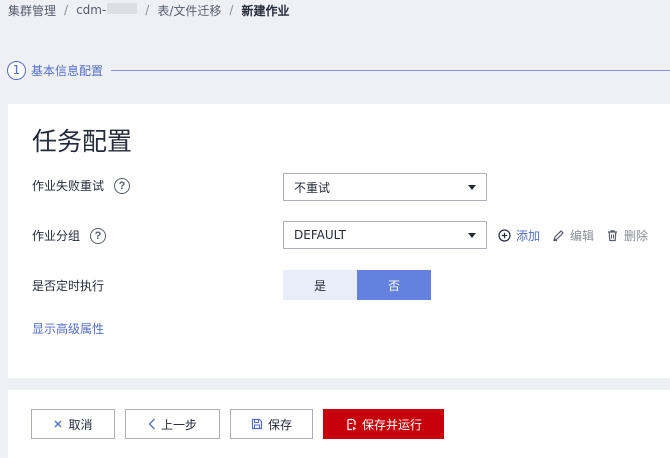 This screenshot has width=670, height=458. I want to click on close-icon, so click(58, 424).